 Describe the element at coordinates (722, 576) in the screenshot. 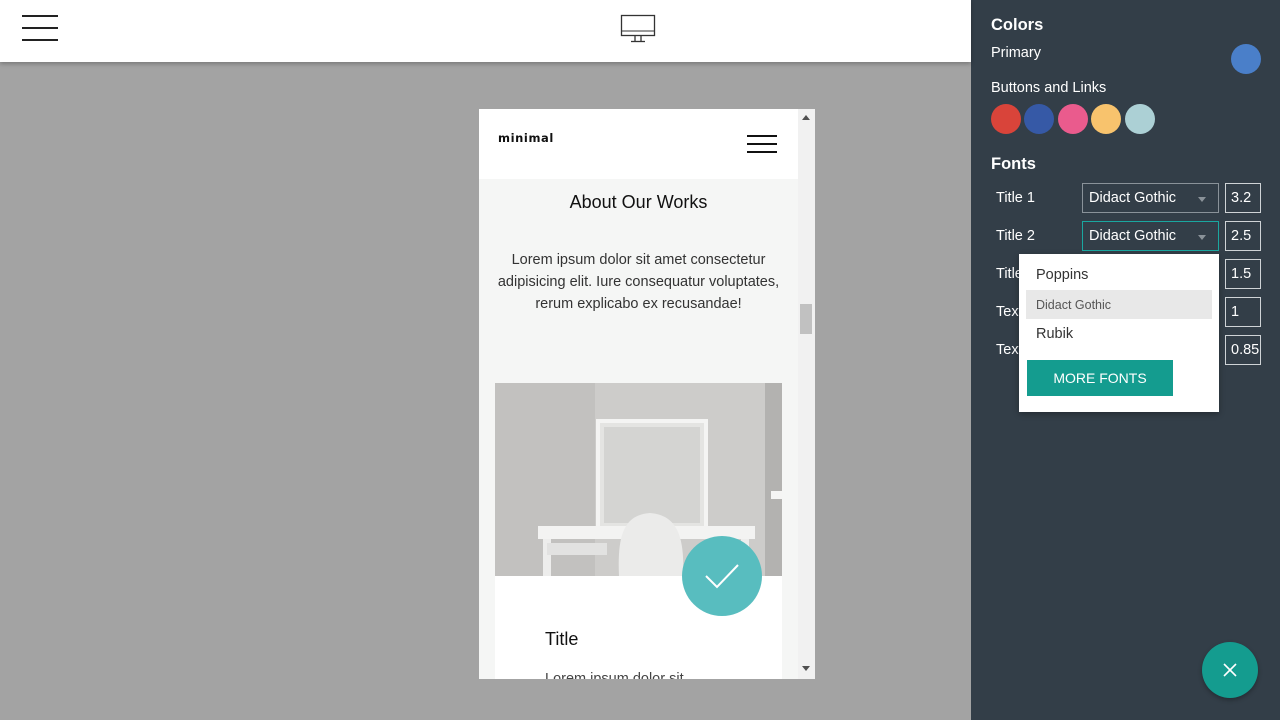

I see `checkmark-icon` at that location.